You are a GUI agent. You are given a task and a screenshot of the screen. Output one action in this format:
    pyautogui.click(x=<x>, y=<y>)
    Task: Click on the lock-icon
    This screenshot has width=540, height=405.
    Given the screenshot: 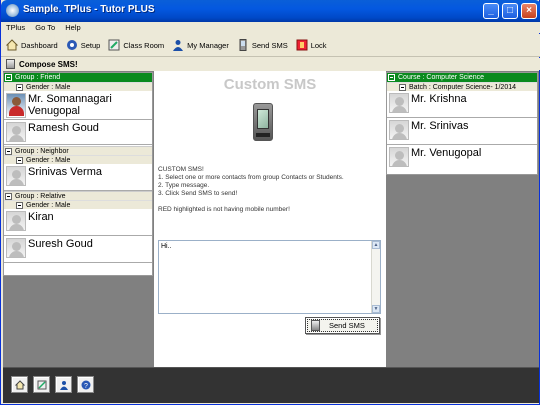 What is the action you would take?
    pyautogui.click(x=302, y=45)
    